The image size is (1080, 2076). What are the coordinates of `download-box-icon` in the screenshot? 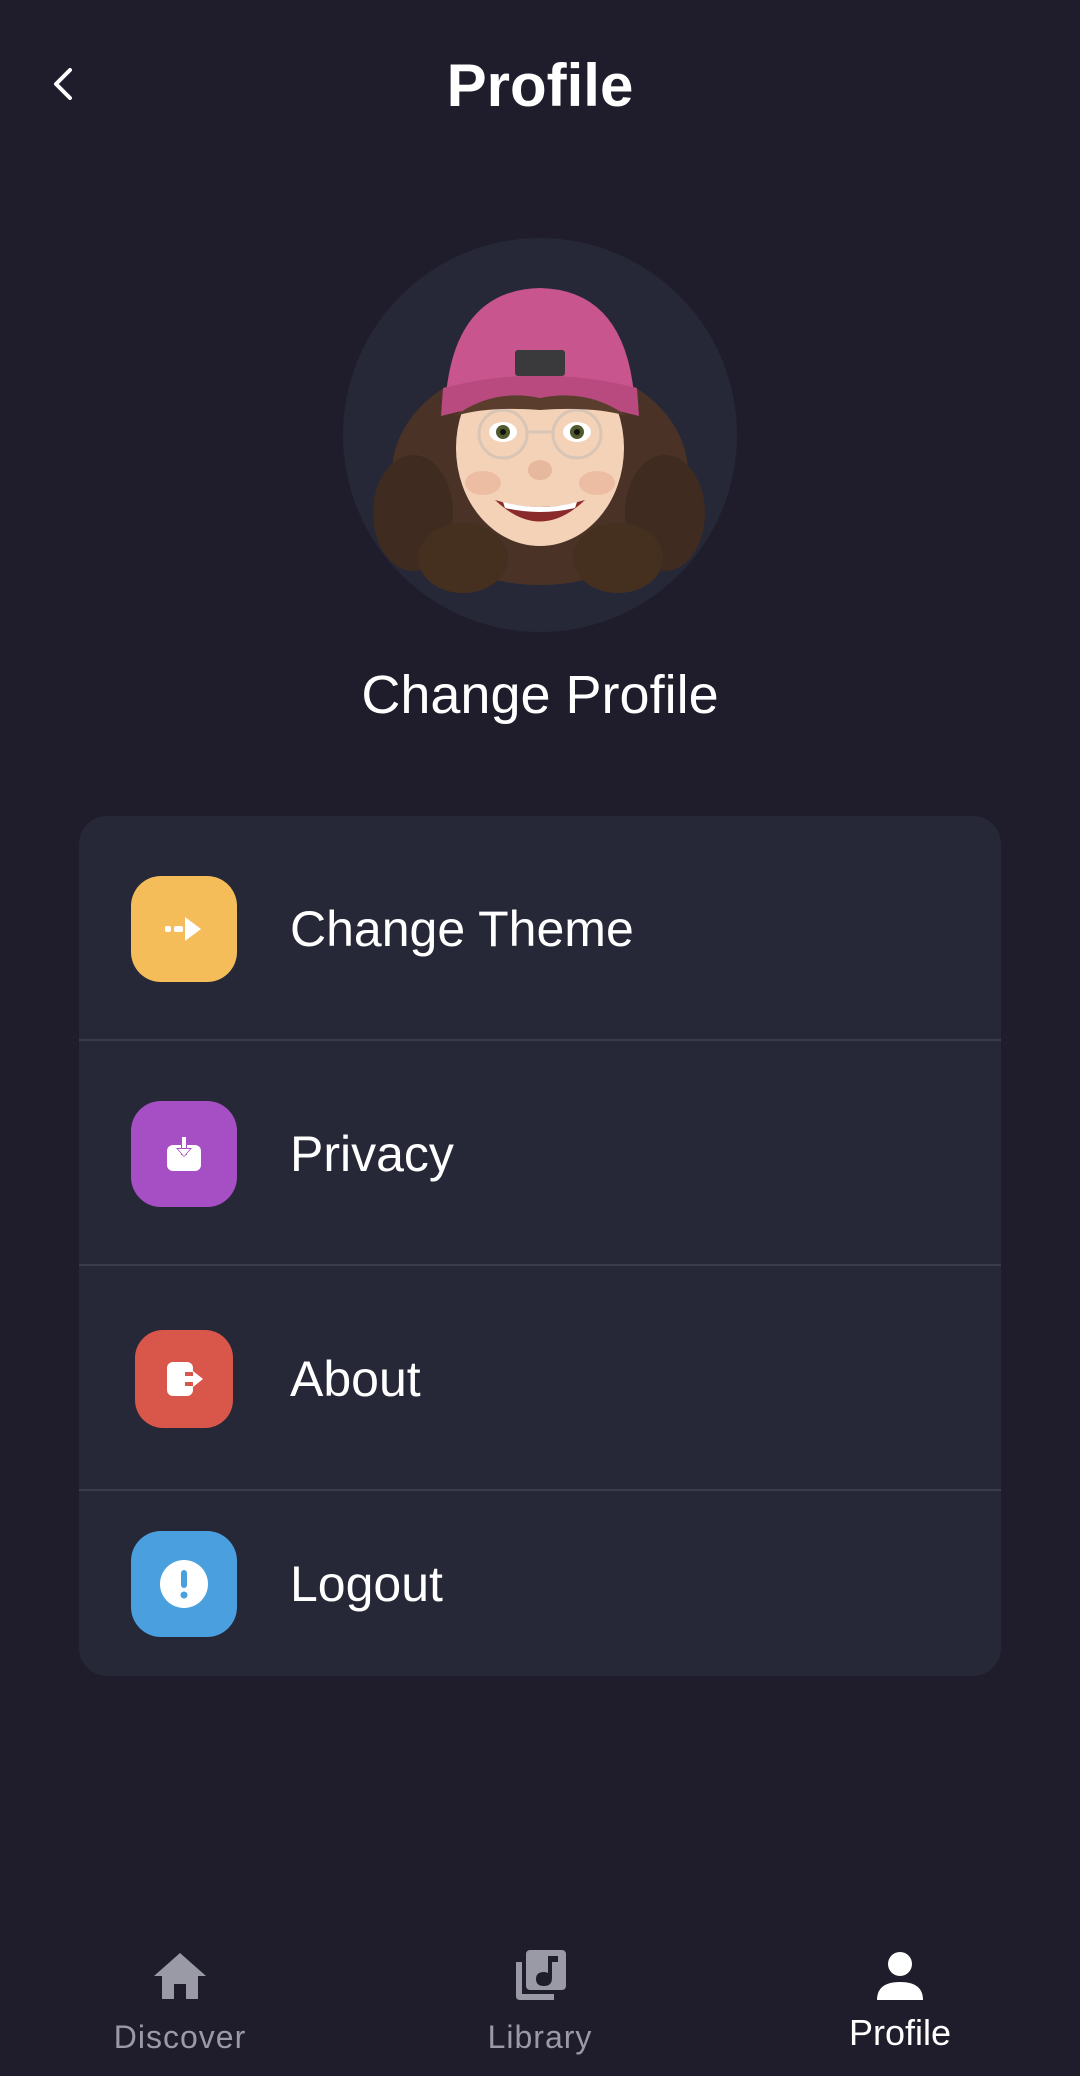 It's located at (184, 1153).